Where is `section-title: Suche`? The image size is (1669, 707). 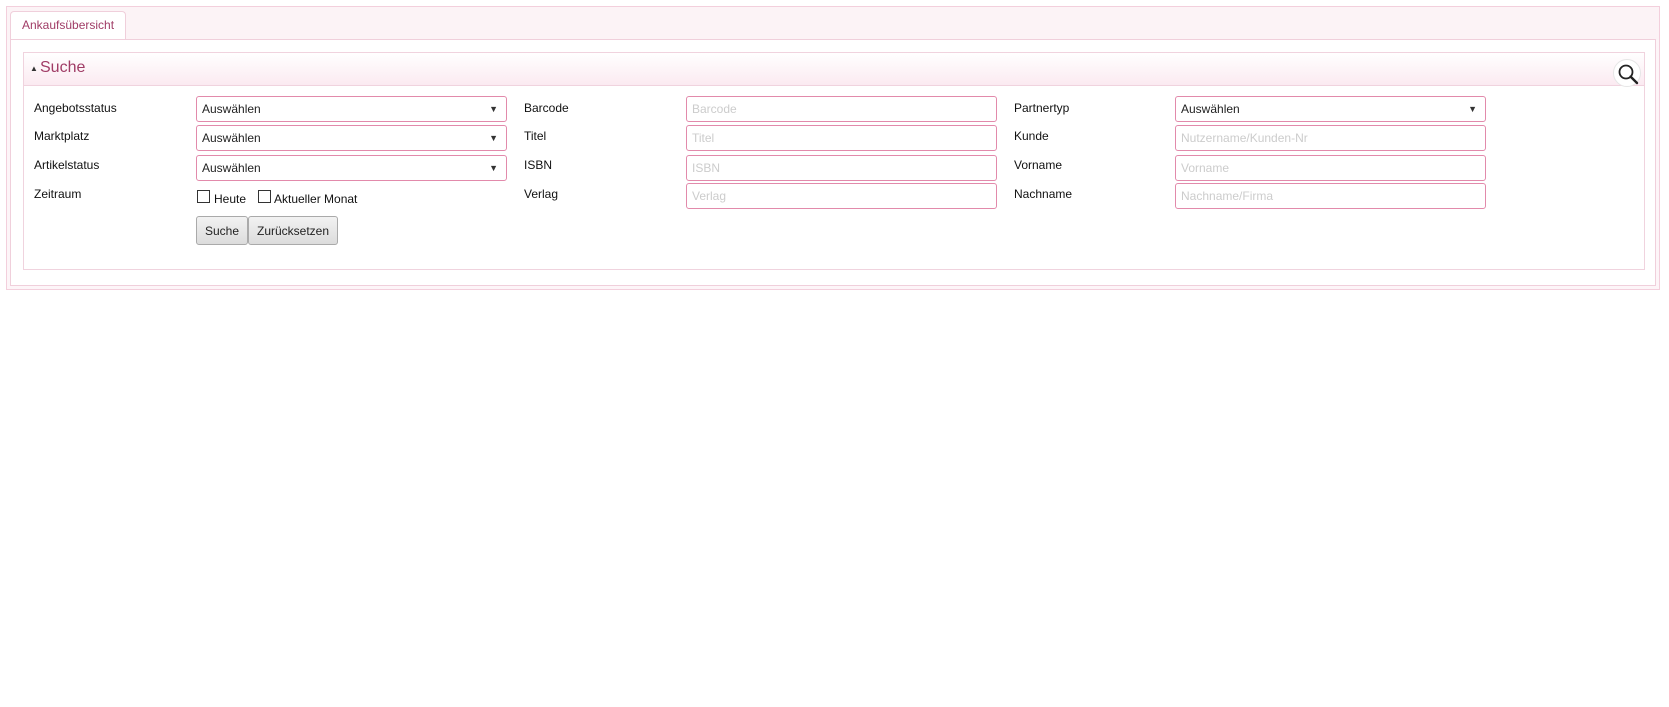 section-title: Suche is located at coordinates (63, 67).